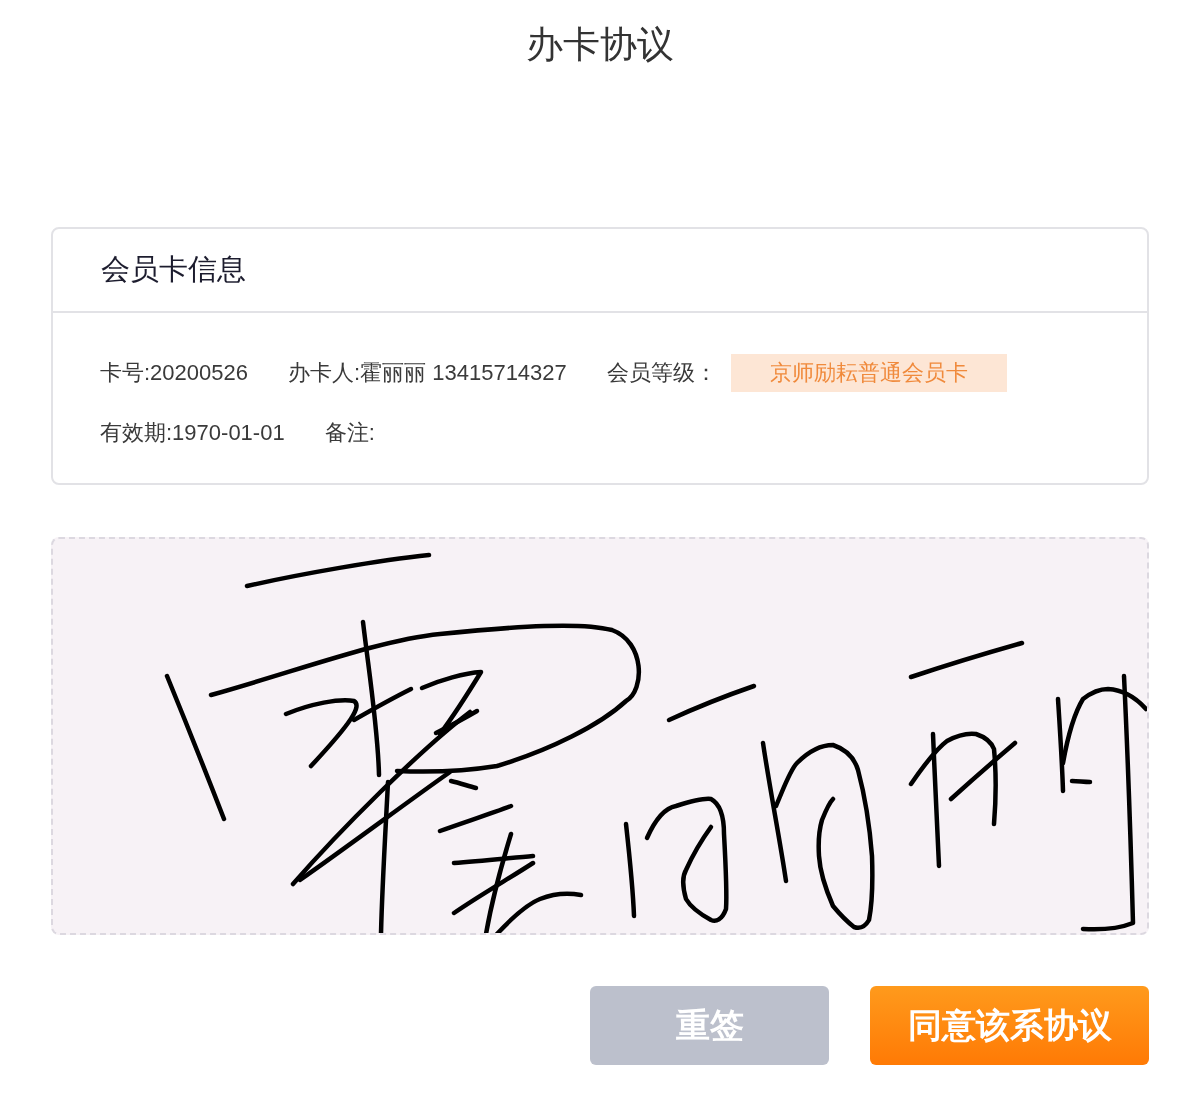 The width and height of the screenshot is (1200, 1116). What do you see at coordinates (661, 373) in the screenshot?
I see `info-label: 会员等级：` at bounding box center [661, 373].